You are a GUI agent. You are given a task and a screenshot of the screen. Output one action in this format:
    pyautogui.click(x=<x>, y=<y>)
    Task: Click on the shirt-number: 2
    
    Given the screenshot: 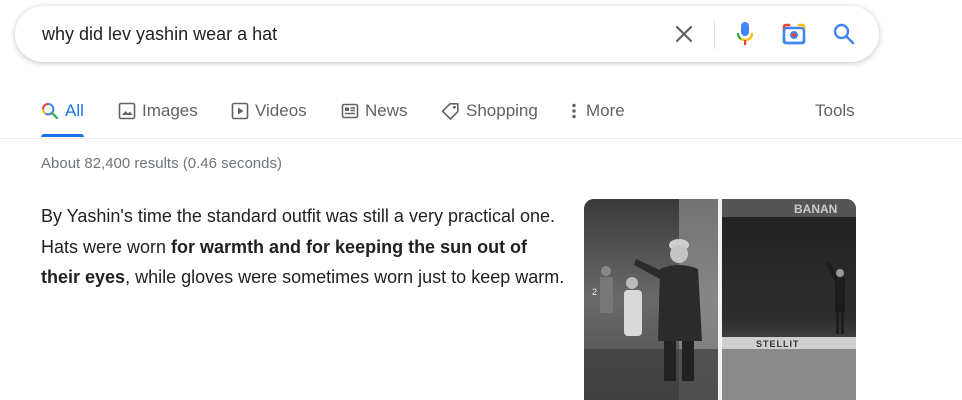 What is the action you would take?
    pyautogui.click(x=594, y=292)
    